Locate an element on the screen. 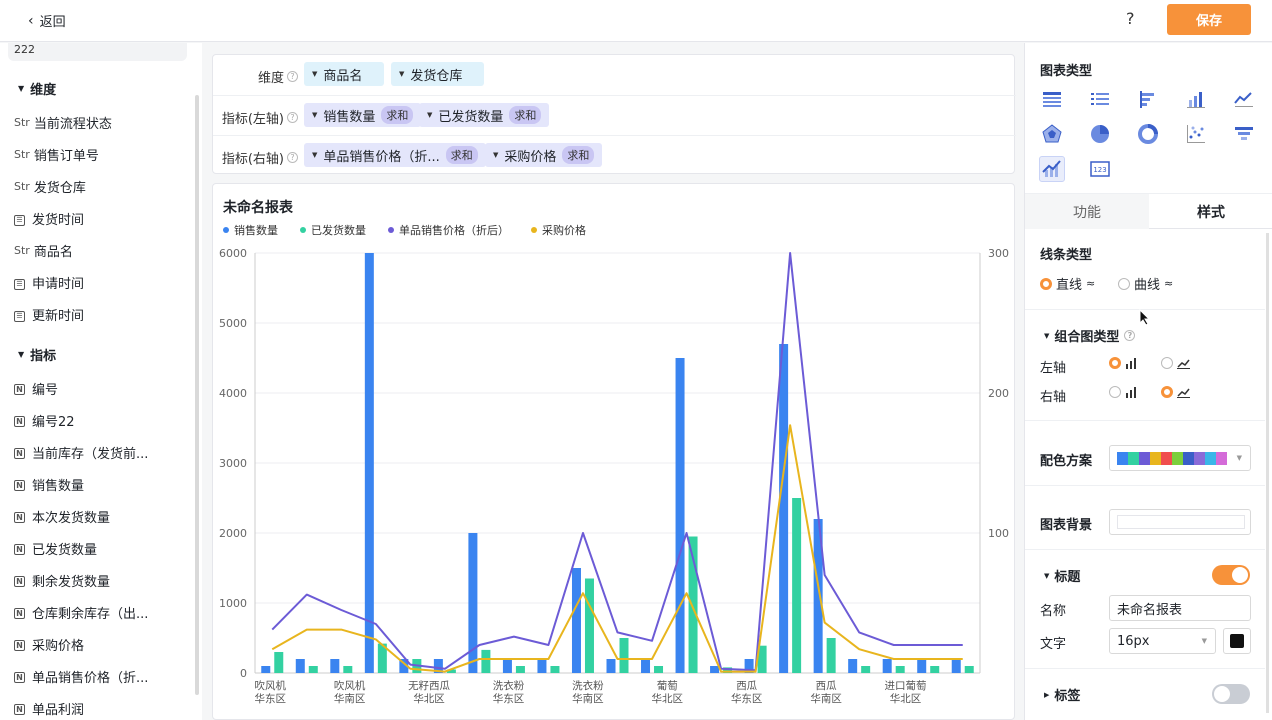 The height and width of the screenshot is (720, 1272). dimension-field-5: ☰ 申请时间 is located at coordinates (49, 282).